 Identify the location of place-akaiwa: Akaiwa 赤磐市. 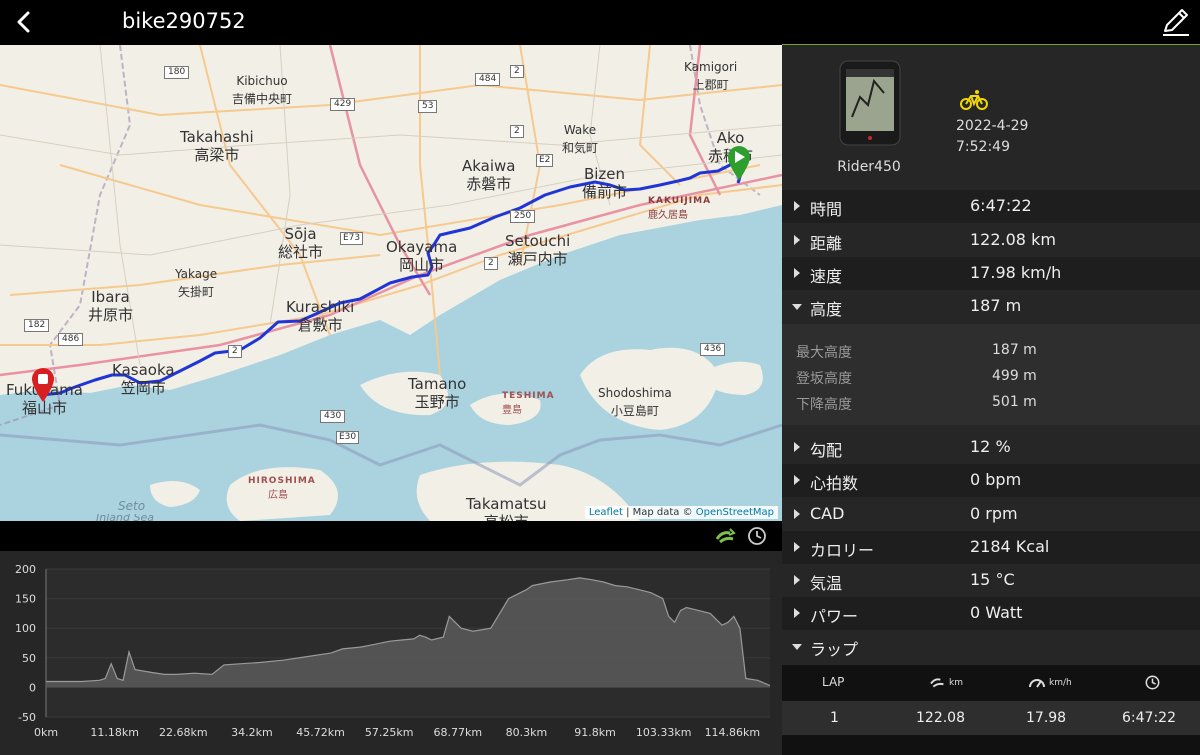
(489, 175).